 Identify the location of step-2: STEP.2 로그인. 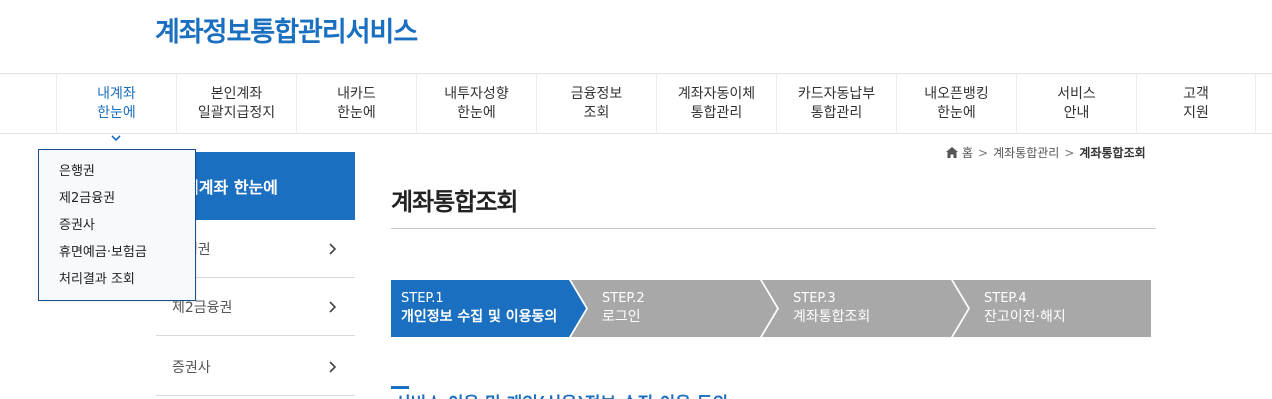
(623, 308).